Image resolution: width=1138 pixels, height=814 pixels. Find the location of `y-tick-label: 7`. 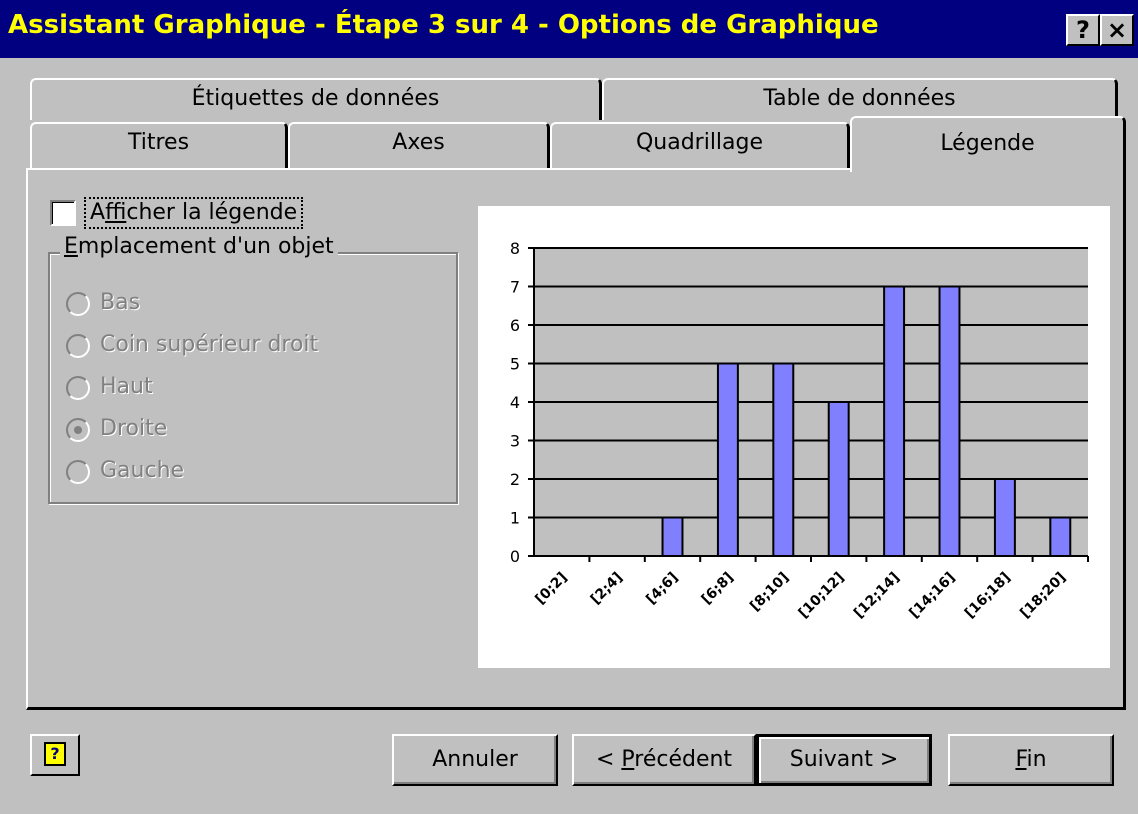

y-tick-label: 7 is located at coordinates (515, 287).